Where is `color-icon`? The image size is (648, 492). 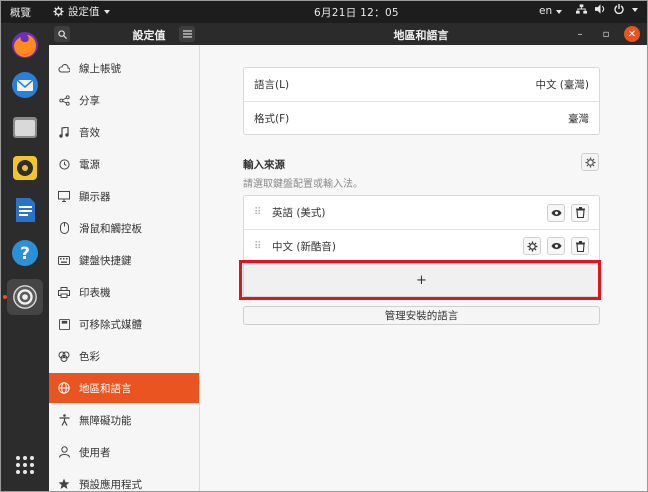
color-icon is located at coordinates (64, 356).